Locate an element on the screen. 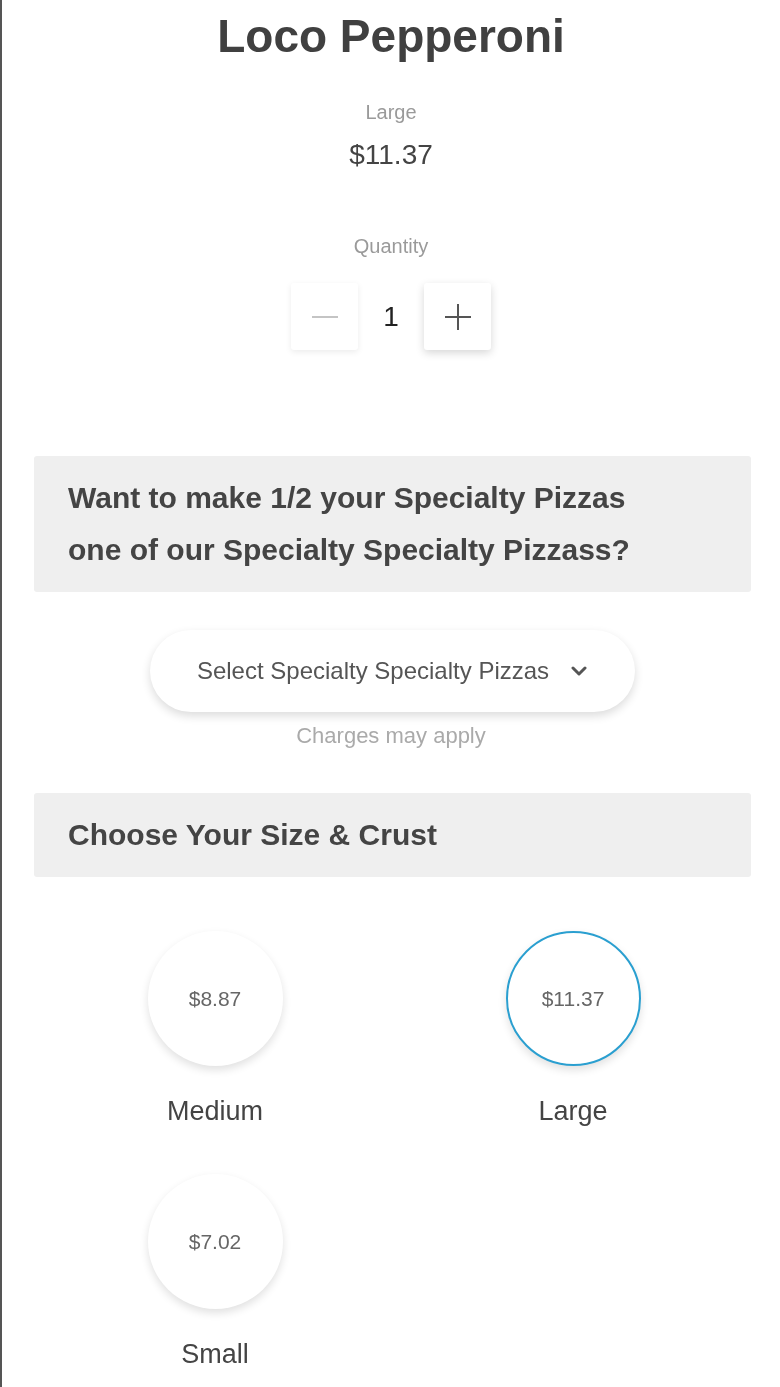 The height and width of the screenshot is (1387, 780). size-label: Medium is located at coordinates (215, 1111).